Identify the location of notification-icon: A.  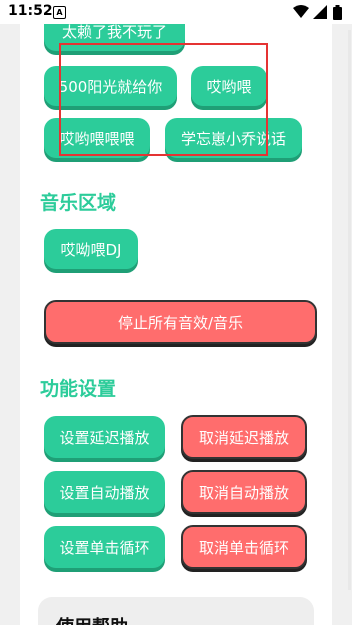
(59, 12).